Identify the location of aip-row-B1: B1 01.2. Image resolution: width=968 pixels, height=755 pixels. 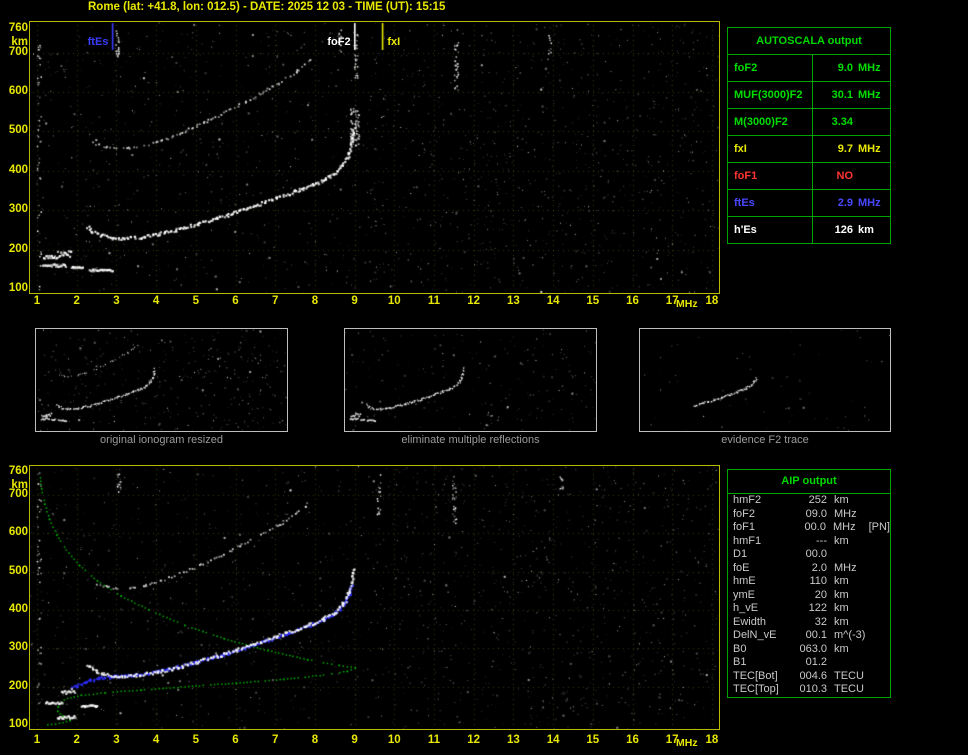
(809, 663).